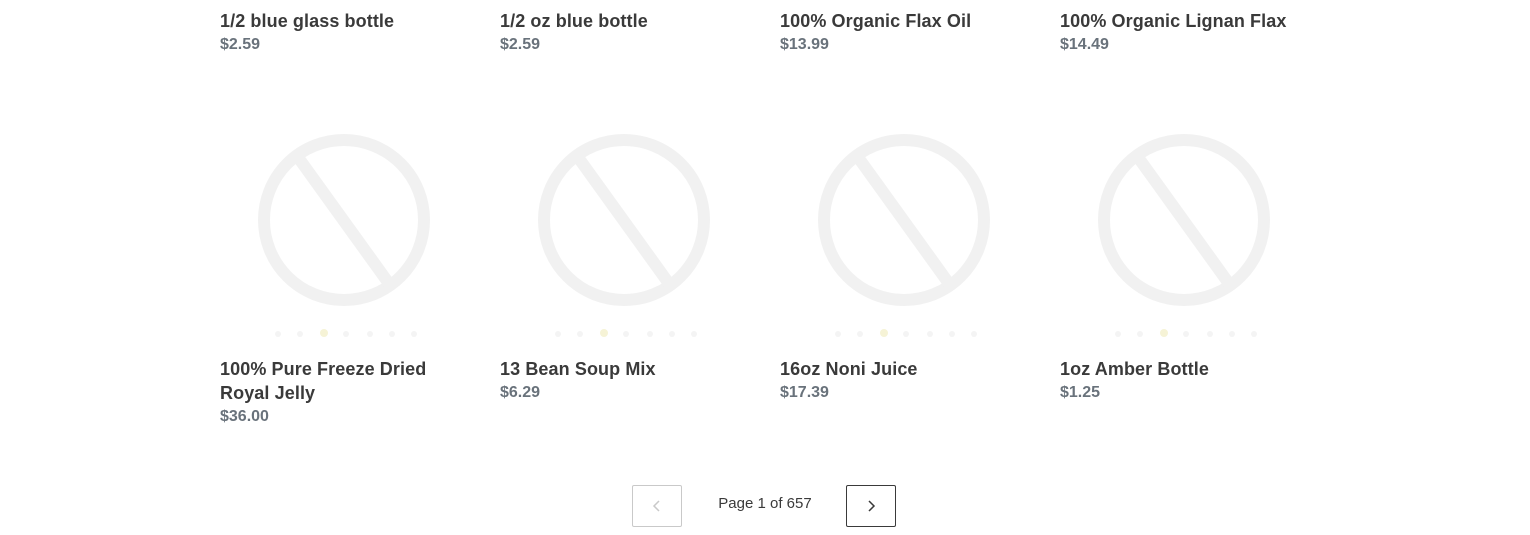 The image size is (1530, 535). Describe the element at coordinates (350, 21) in the screenshot. I see `product-title: 1/2 blue glass bottle` at that location.